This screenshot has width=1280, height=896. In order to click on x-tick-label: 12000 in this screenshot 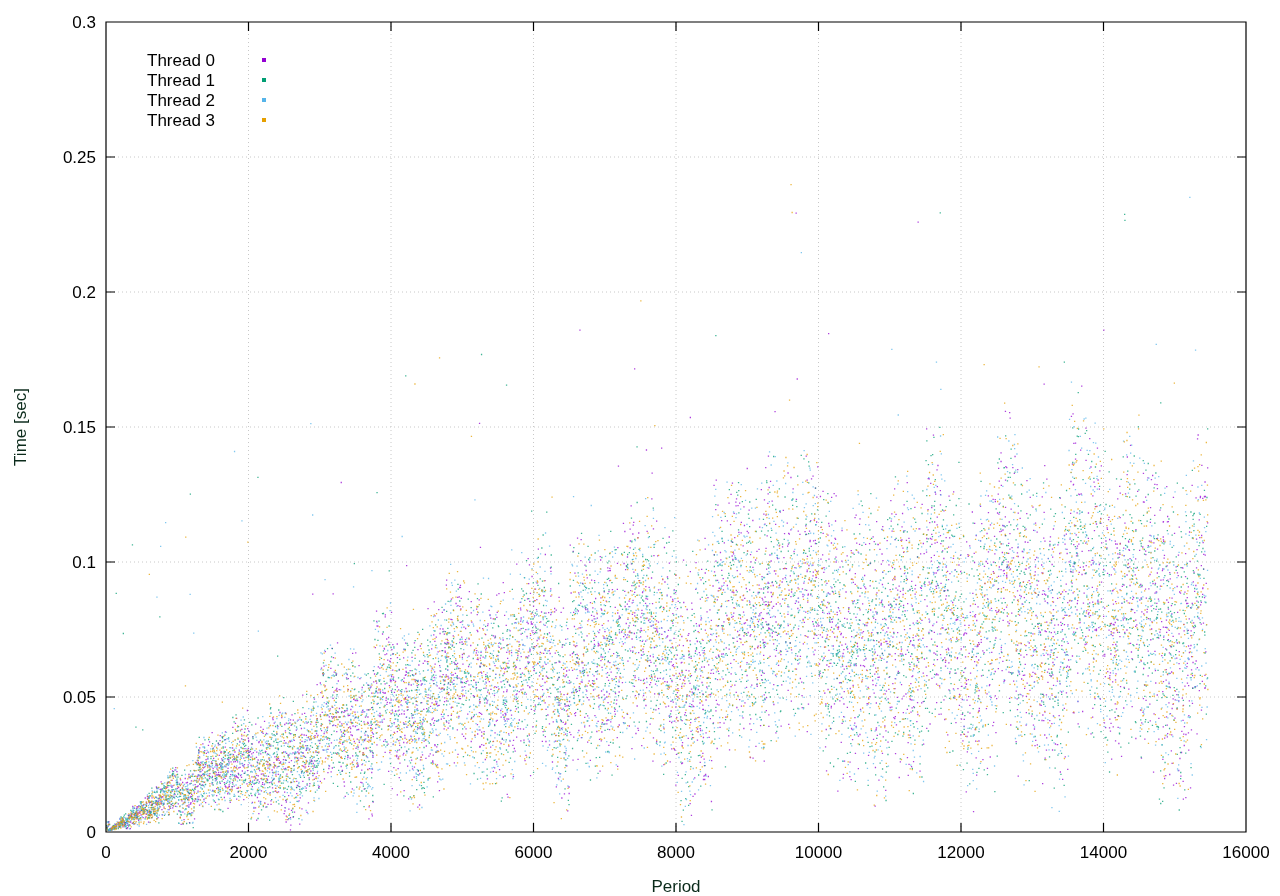, I will do `click(961, 852)`.